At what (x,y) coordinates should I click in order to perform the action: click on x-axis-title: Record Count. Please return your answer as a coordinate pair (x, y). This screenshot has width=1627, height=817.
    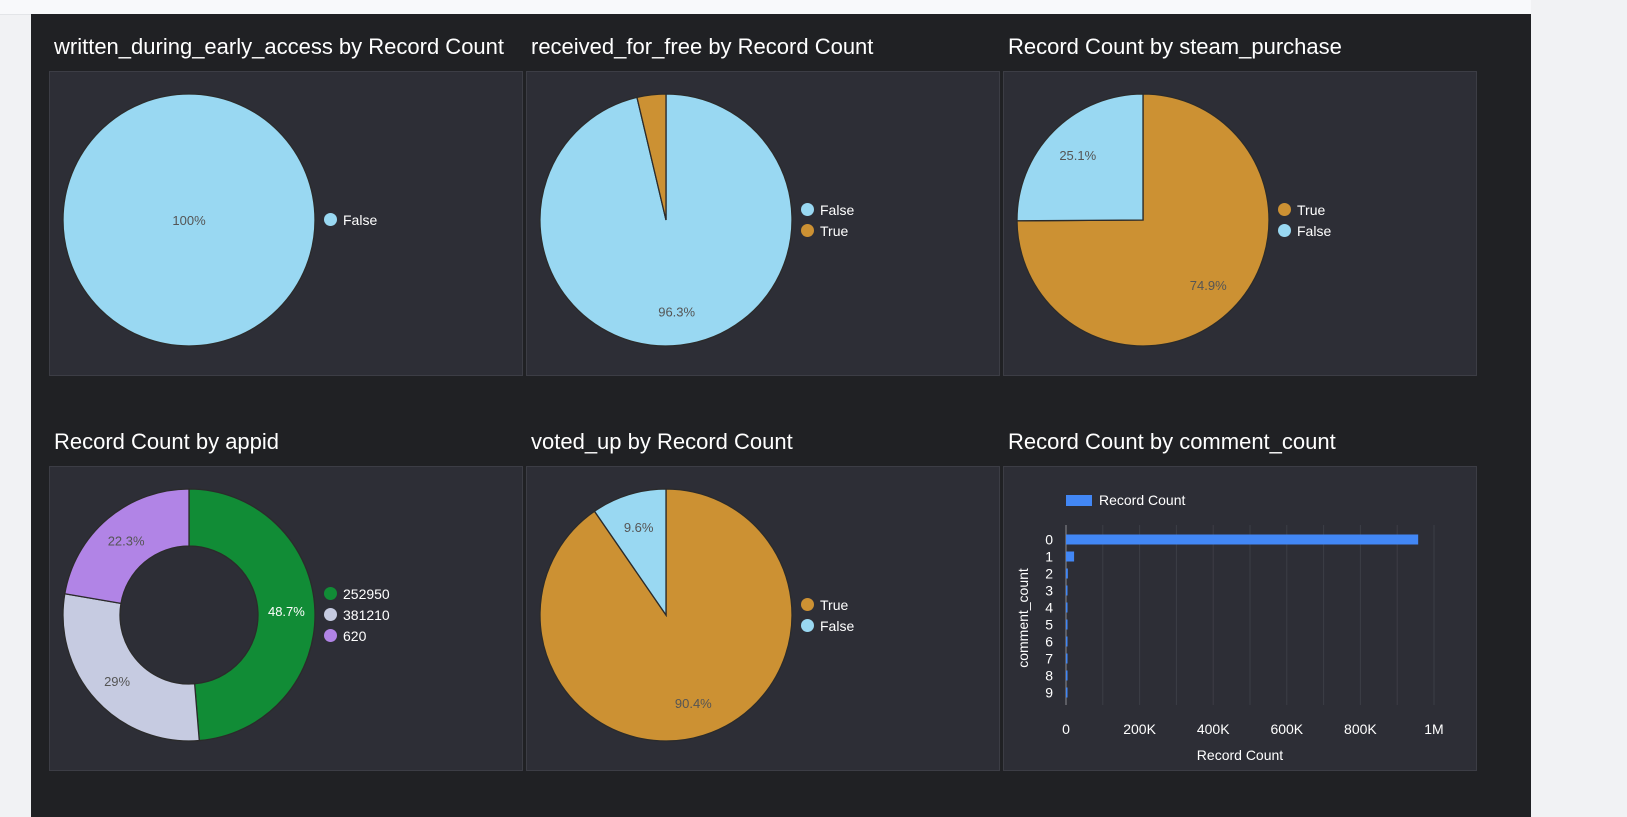
    Looking at the image, I should click on (1240, 755).